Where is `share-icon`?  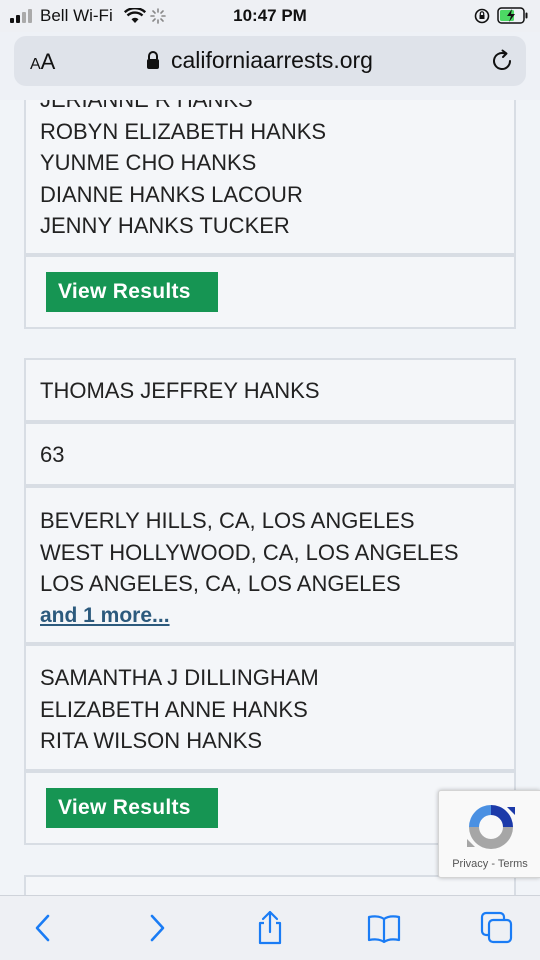
share-icon is located at coordinates (270, 928).